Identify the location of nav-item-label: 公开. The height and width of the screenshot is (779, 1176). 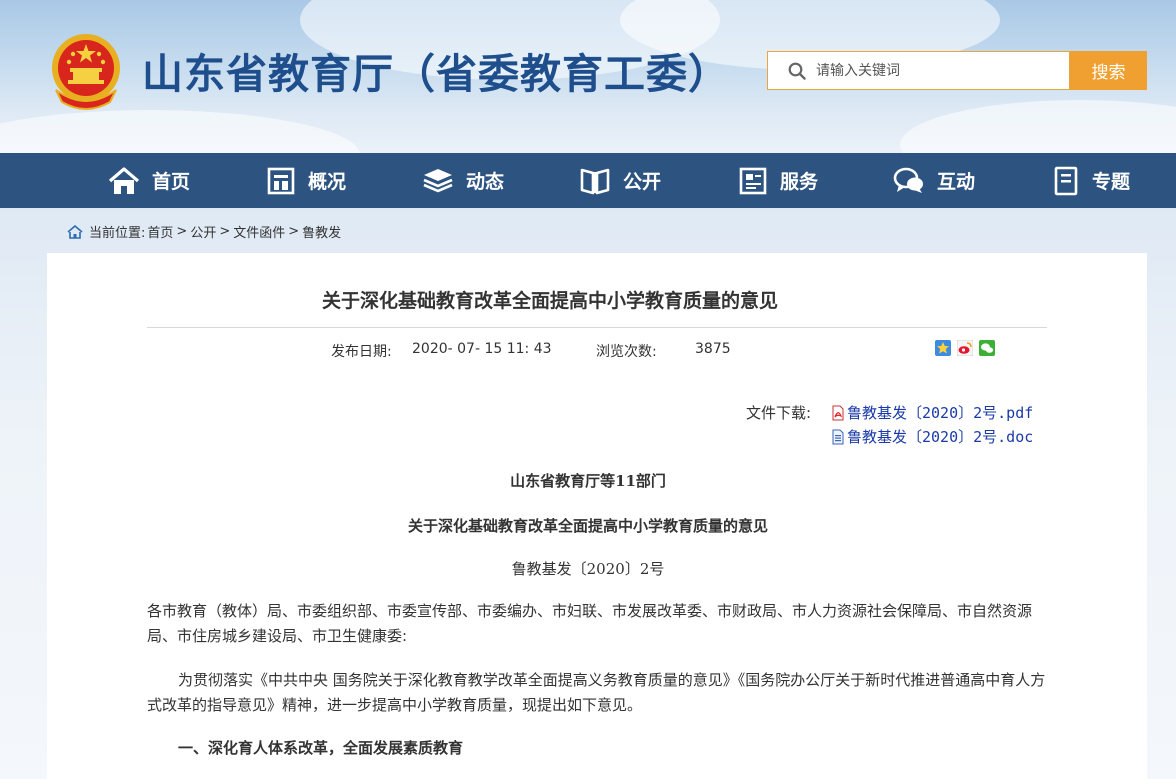
(642, 182).